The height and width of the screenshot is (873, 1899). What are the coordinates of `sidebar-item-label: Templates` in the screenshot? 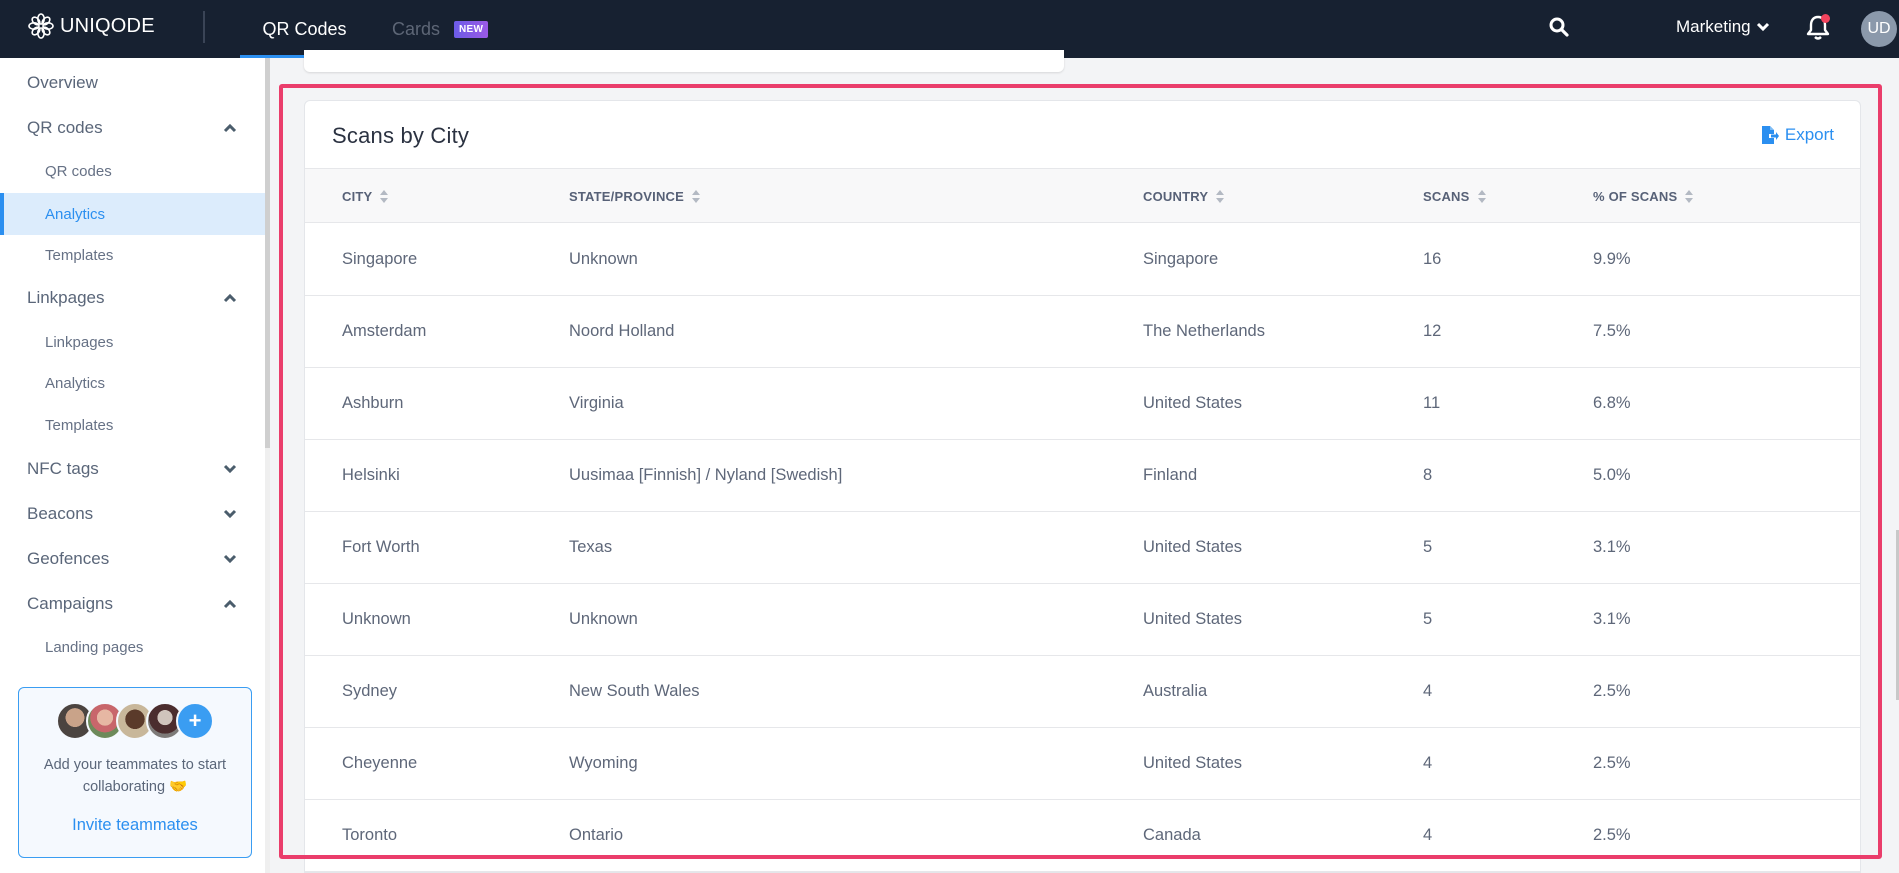 It's located at (79, 255).